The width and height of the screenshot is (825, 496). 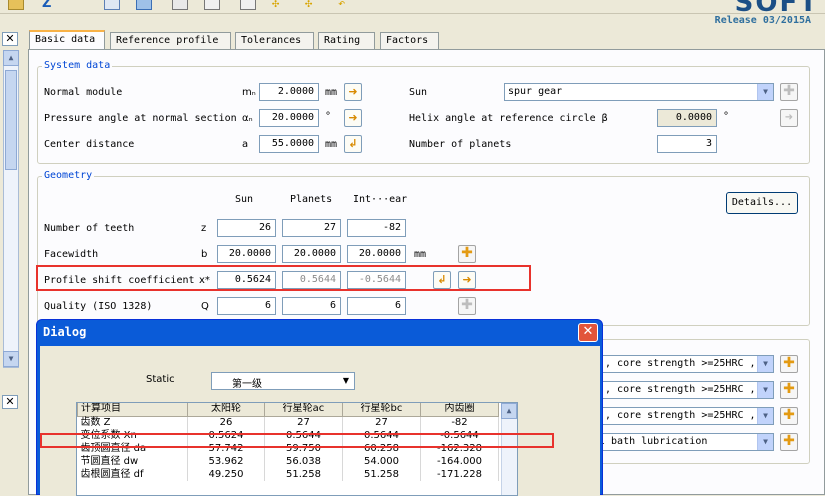 I want to click on table-row: 齿数 Z 26 27 27 -82, so click(x=288, y=422).